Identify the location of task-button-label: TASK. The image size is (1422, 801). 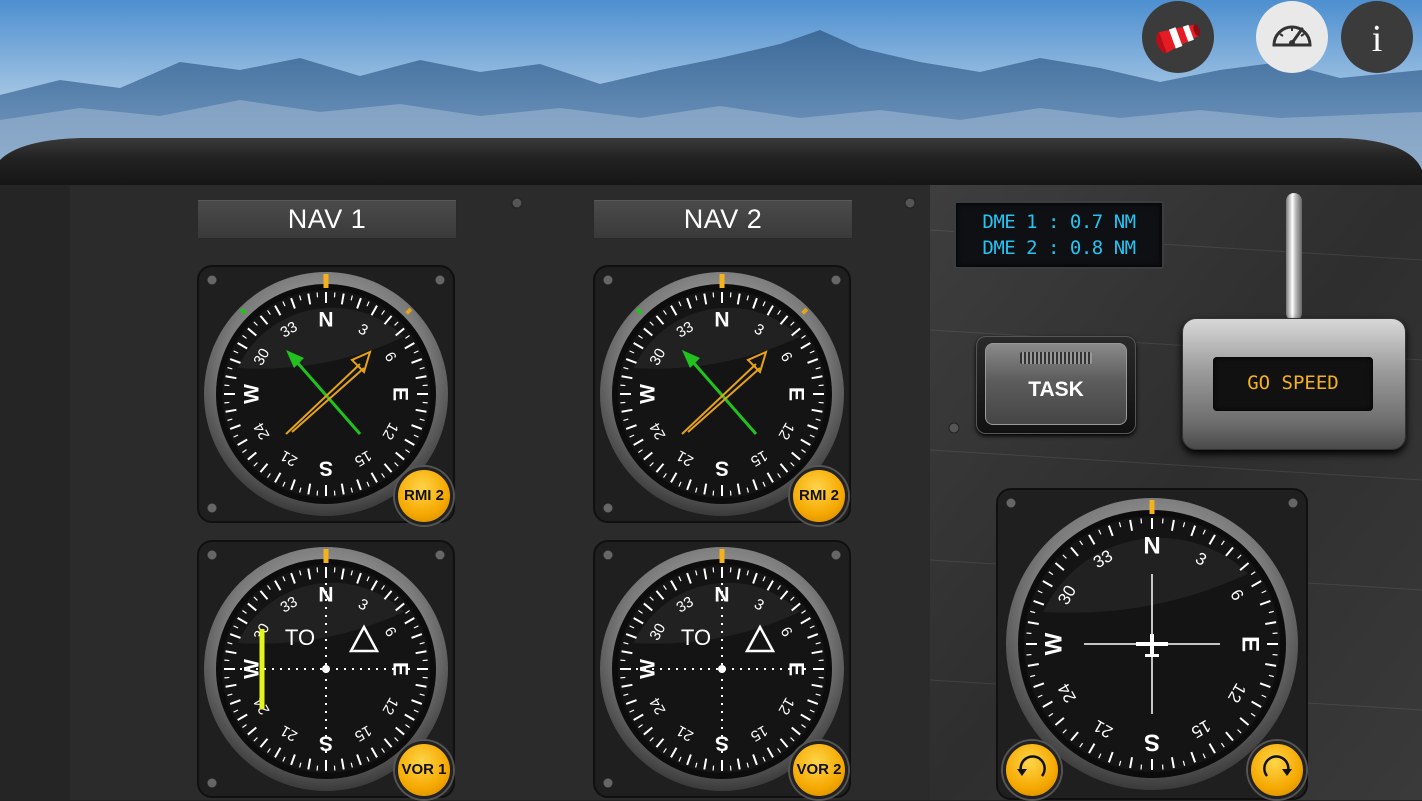
(1056, 390).